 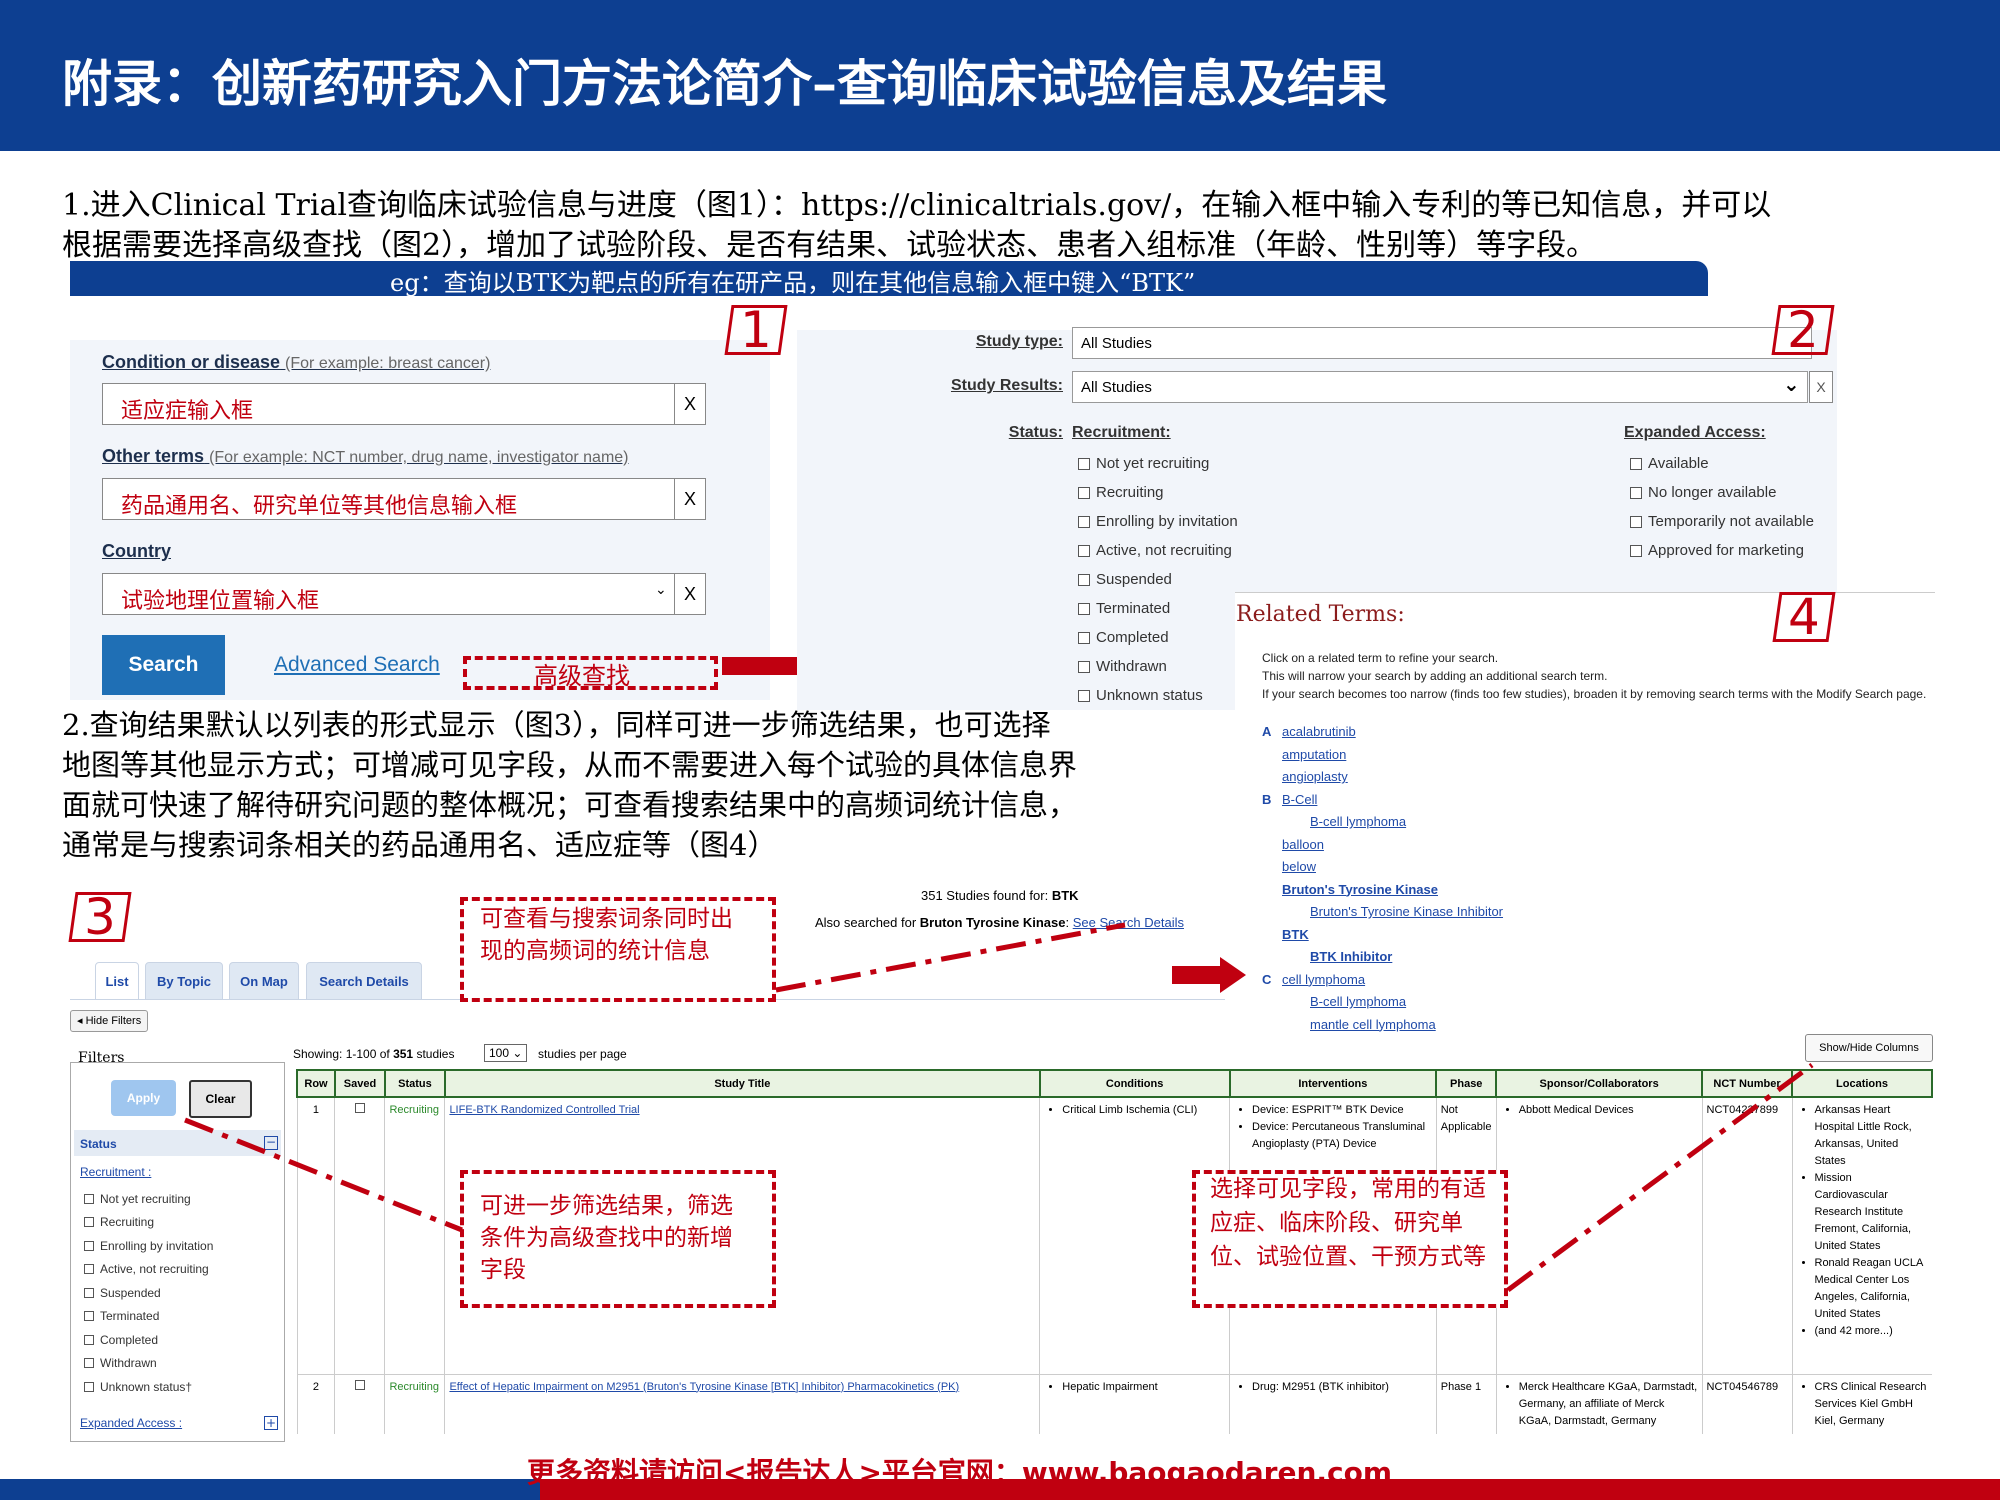 I want to click on related-term-item: BTK, so click(x=1382, y=938).